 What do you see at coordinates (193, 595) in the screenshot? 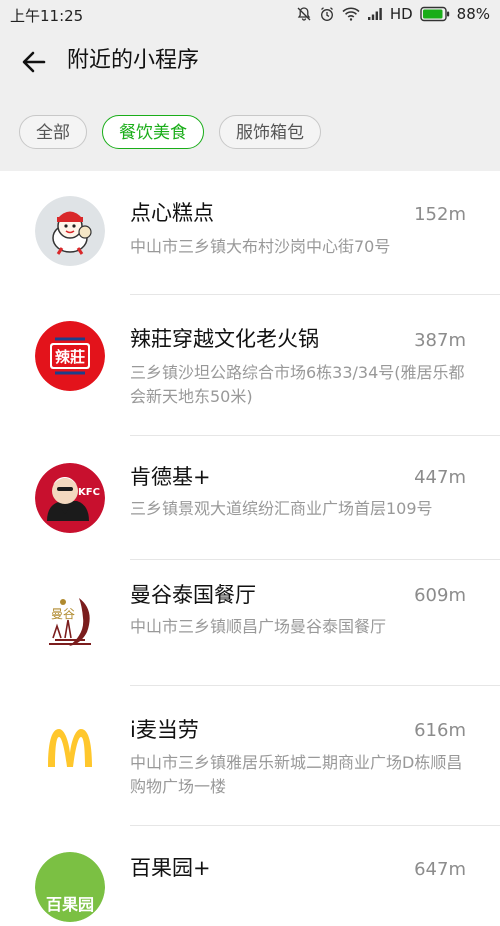
I see `item-name: 曼谷泰国餐厅` at bounding box center [193, 595].